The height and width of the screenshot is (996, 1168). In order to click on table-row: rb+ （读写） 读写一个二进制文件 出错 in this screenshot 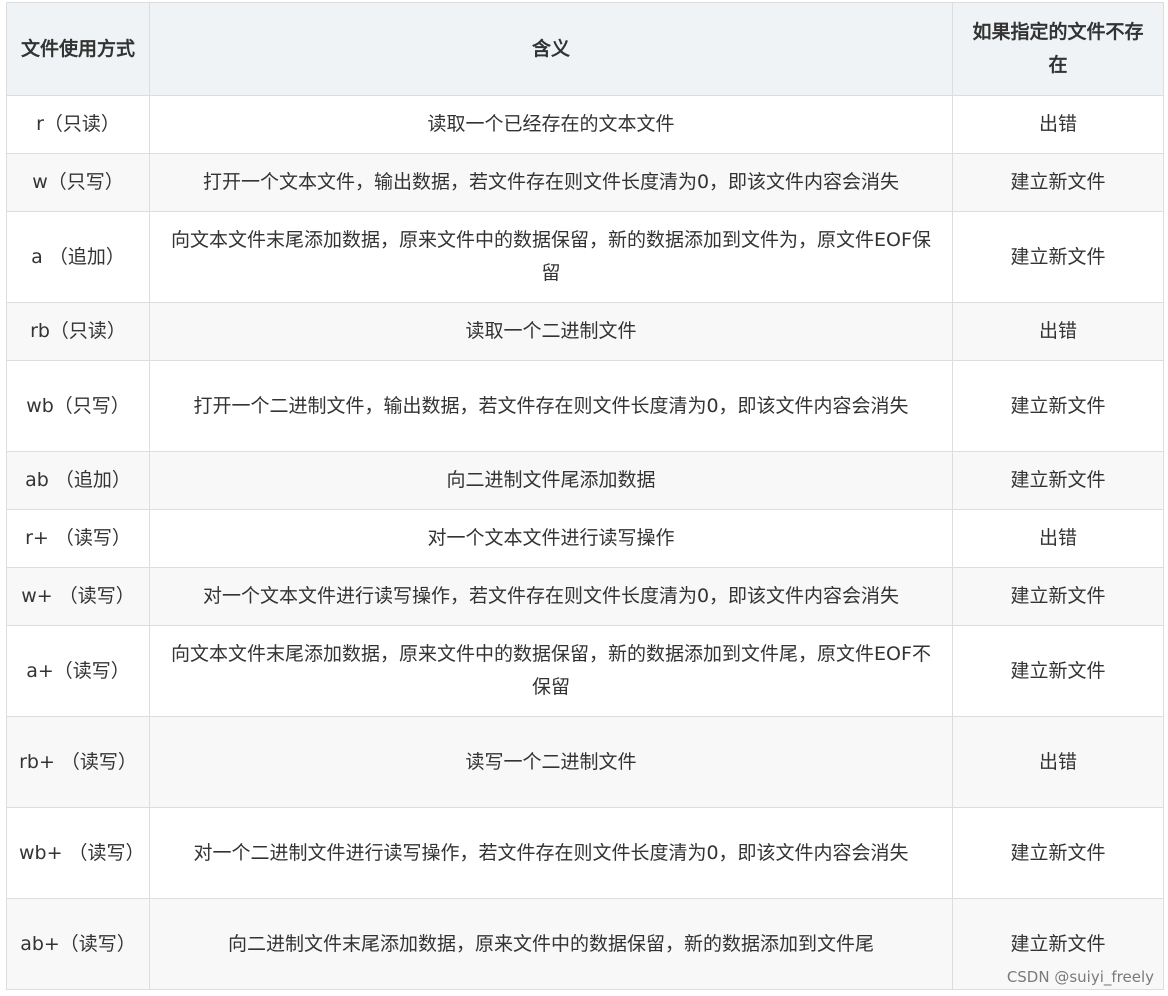, I will do `click(585, 762)`.